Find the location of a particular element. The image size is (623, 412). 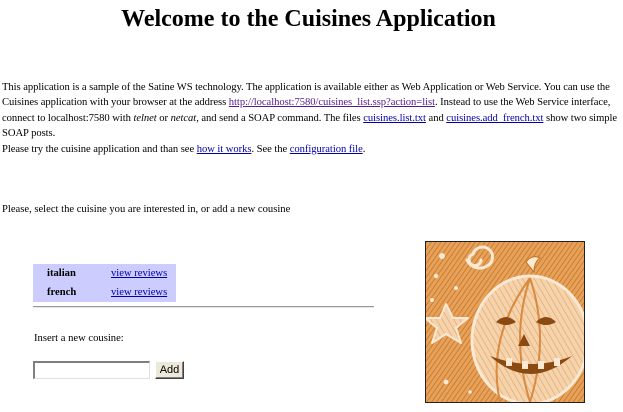

view-reviews-link-italian: view reviews is located at coordinates (139, 273).